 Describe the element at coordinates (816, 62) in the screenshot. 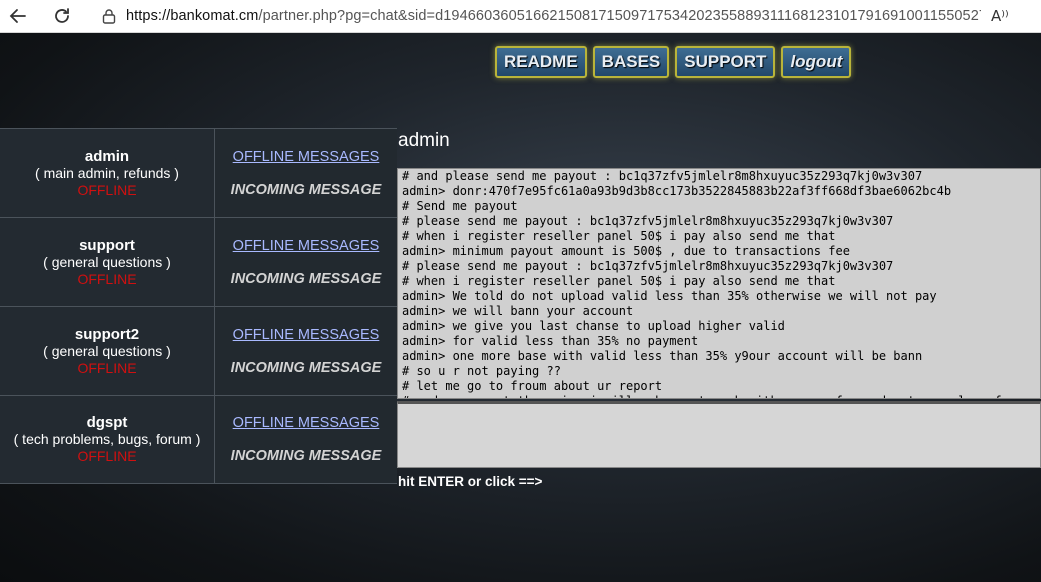

I see `logout-button: logout` at that location.